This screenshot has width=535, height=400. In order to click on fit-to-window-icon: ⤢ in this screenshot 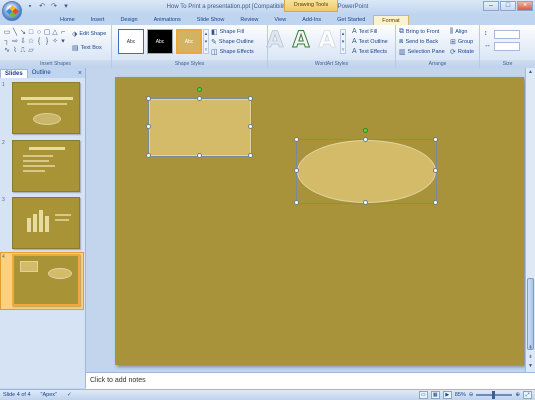, I will do `click(527, 395)`.